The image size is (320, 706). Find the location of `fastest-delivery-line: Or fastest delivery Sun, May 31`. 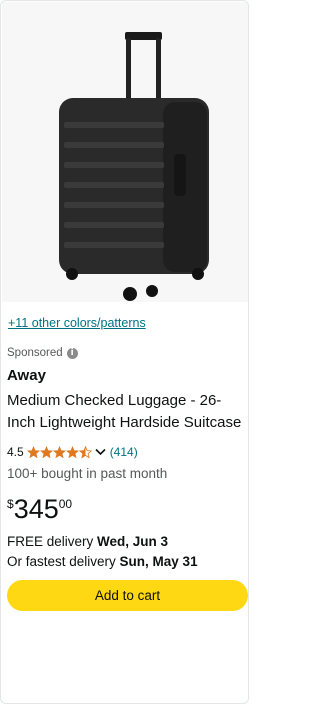

fastest-delivery-line: Or fastest delivery Sun, May 31 is located at coordinates (102, 561).